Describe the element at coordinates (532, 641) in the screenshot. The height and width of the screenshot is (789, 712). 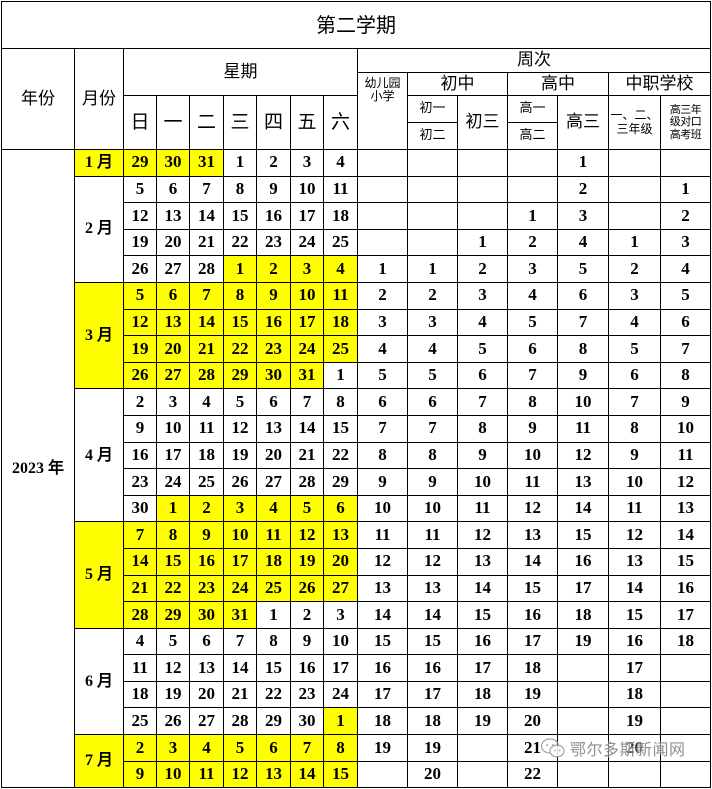
I see `week-number-senior-grade12: 17` at that location.